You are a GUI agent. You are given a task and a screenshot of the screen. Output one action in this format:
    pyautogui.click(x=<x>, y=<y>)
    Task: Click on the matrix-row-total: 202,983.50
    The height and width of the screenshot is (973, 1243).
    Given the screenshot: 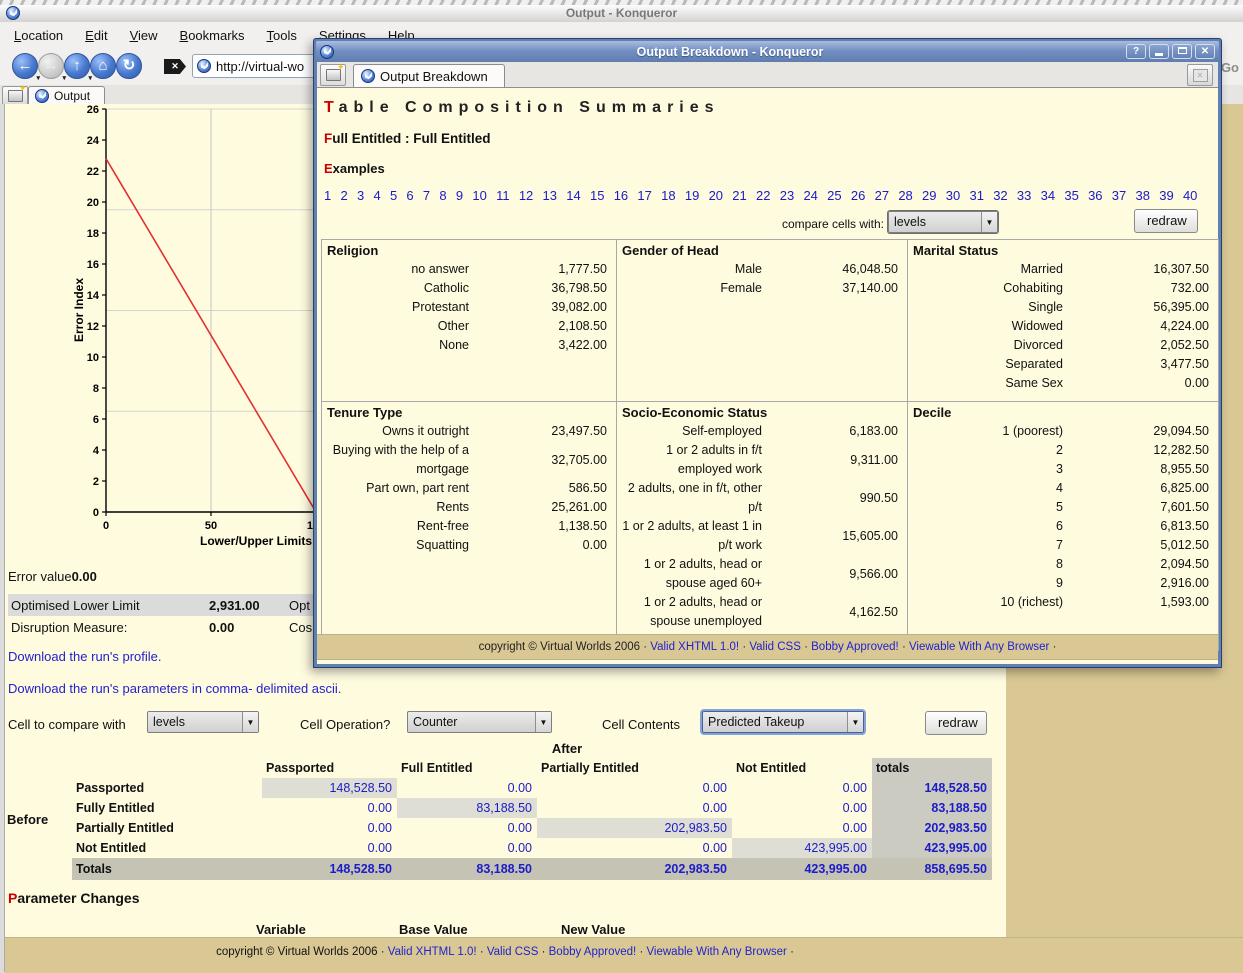 What is the action you would take?
    pyautogui.click(x=932, y=828)
    